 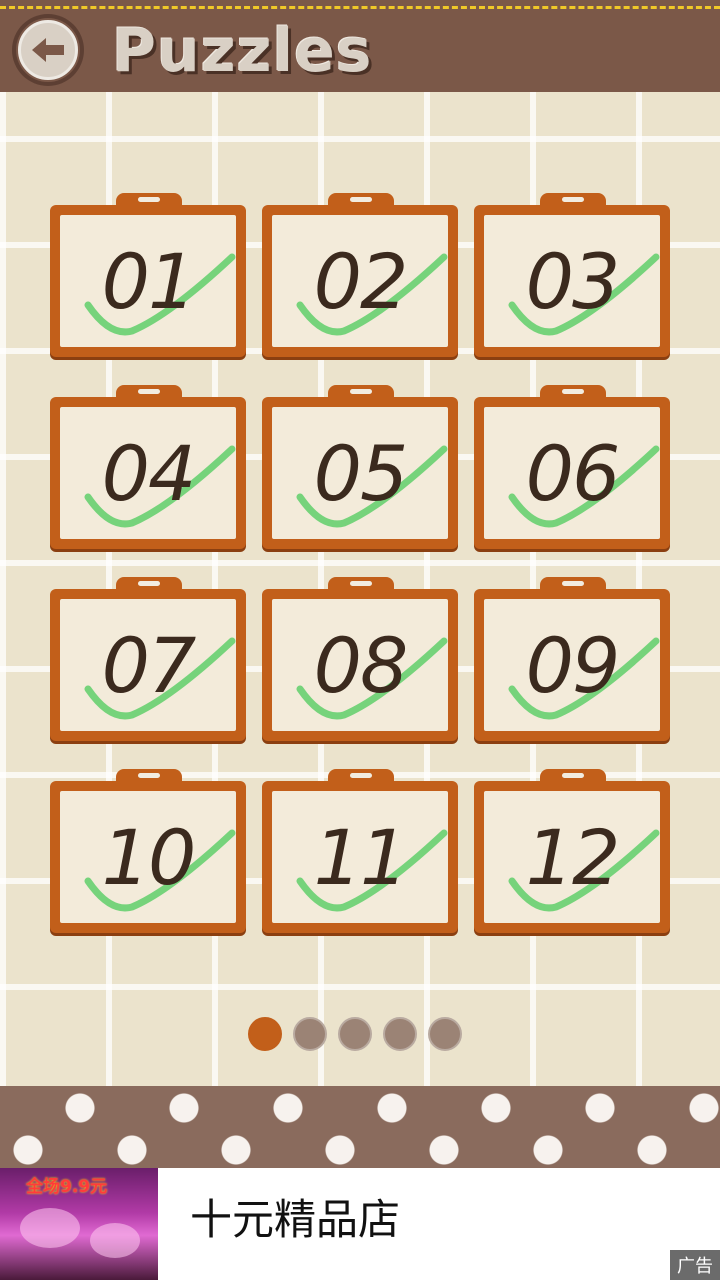 I want to click on level-number: 07, so click(x=149, y=665).